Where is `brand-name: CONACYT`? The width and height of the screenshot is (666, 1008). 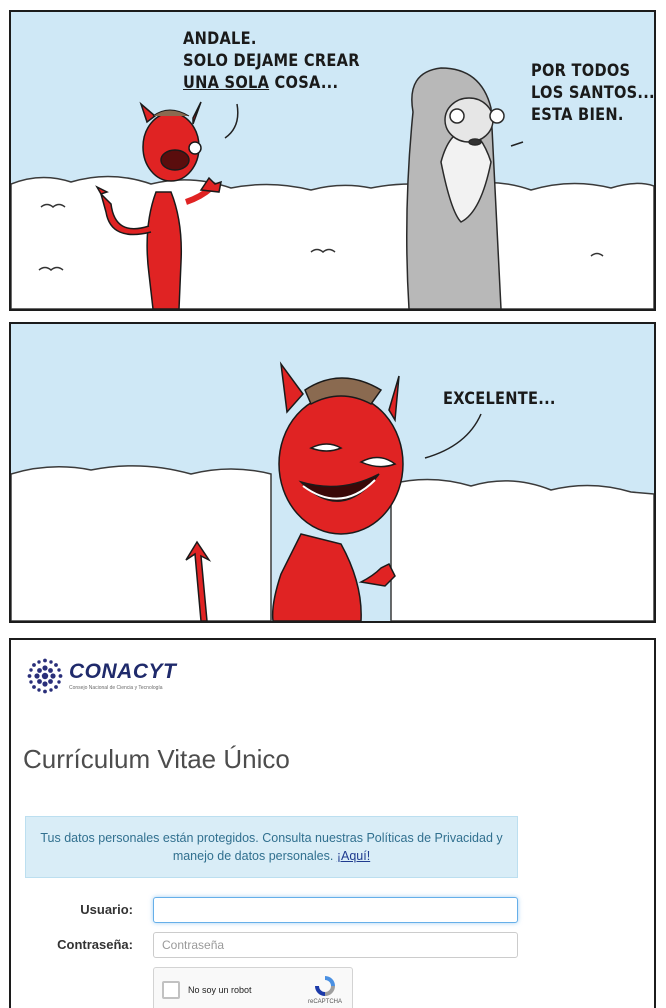
brand-name: CONACYT is located at coordinates (123, 671).